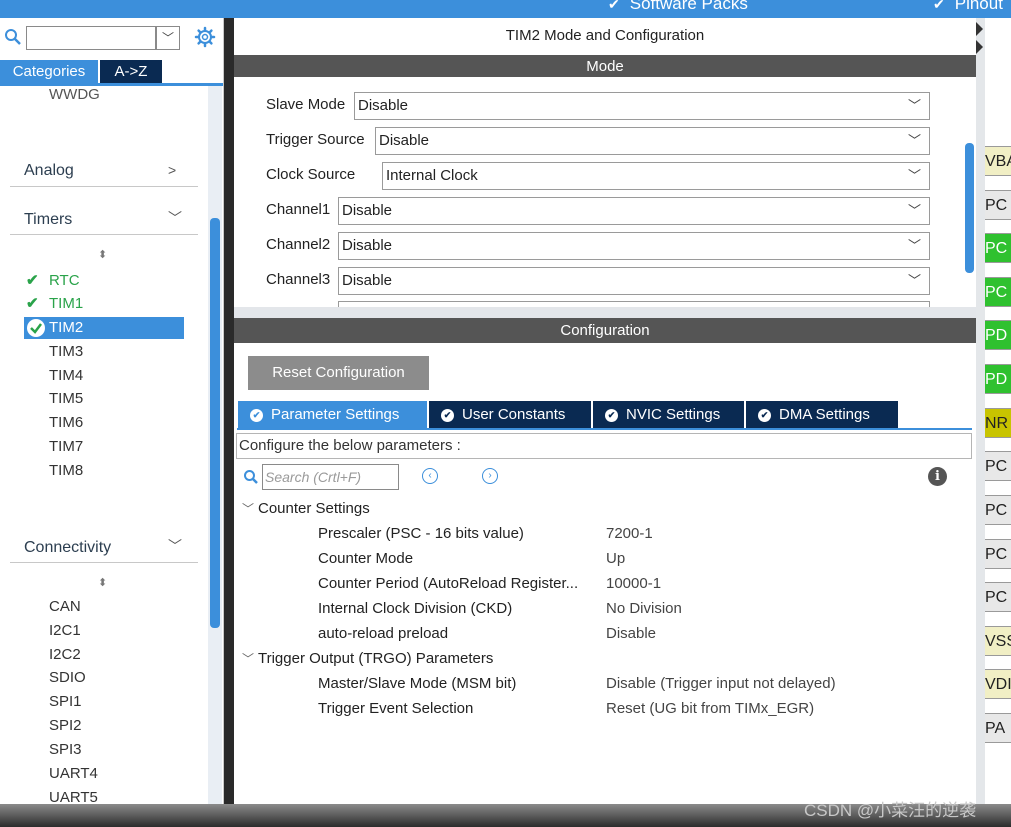  Describe the element at coordinates (604, 446) in the screenshot. I see `configure-description: Configure the below parameters :` at that location.